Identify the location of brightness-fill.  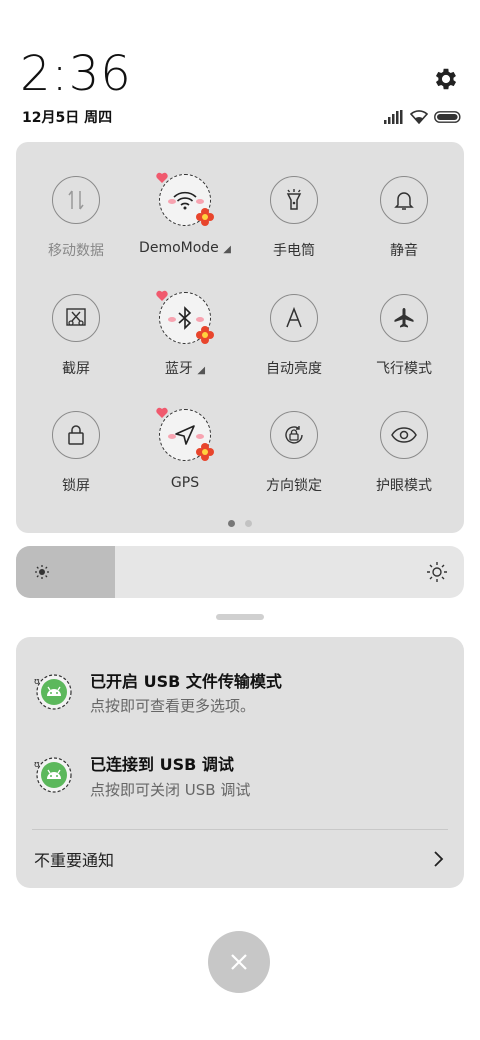
(65, 572).